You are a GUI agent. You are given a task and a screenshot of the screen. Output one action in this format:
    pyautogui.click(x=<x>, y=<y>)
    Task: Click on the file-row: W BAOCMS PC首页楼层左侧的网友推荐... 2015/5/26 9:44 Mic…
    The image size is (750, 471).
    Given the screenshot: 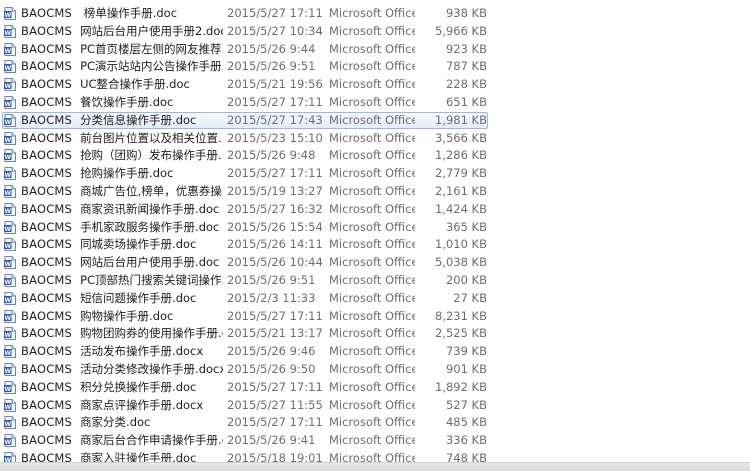 What is the action you would take?
    pyautogui.click(x=375, y=50)
    